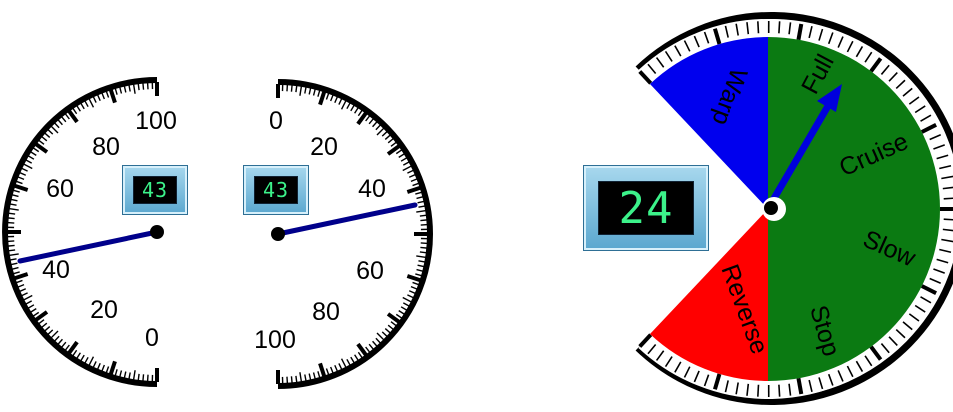 Image resolution: width=953 pixels, height=412 pixels. I want to click on middle-gauge-label-20: 20, so click(324, 147).